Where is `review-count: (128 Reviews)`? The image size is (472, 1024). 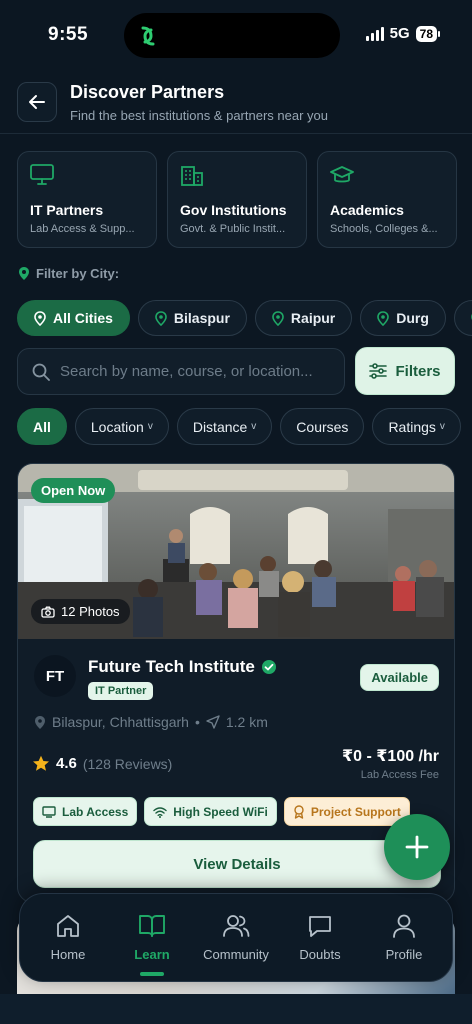
review-count: (128 Reviews) is located at coordinates (127, 763).